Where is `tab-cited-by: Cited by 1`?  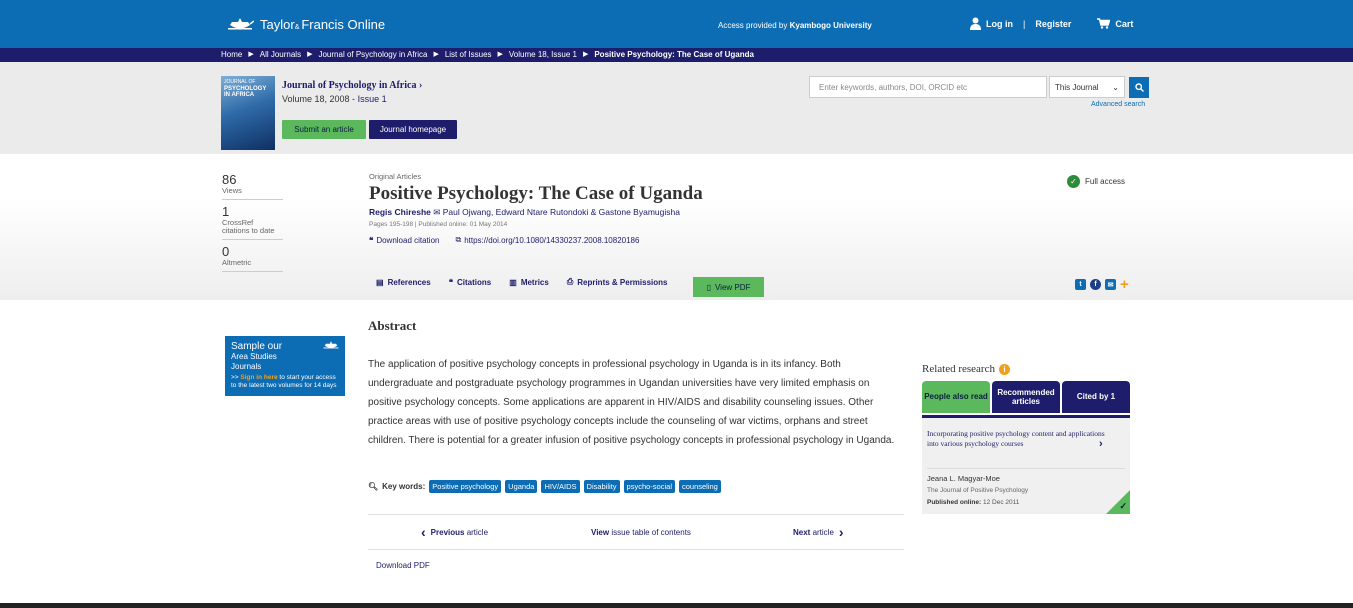
tab-cited-by: Cited by 1 is located at coordinates (1096, 397).